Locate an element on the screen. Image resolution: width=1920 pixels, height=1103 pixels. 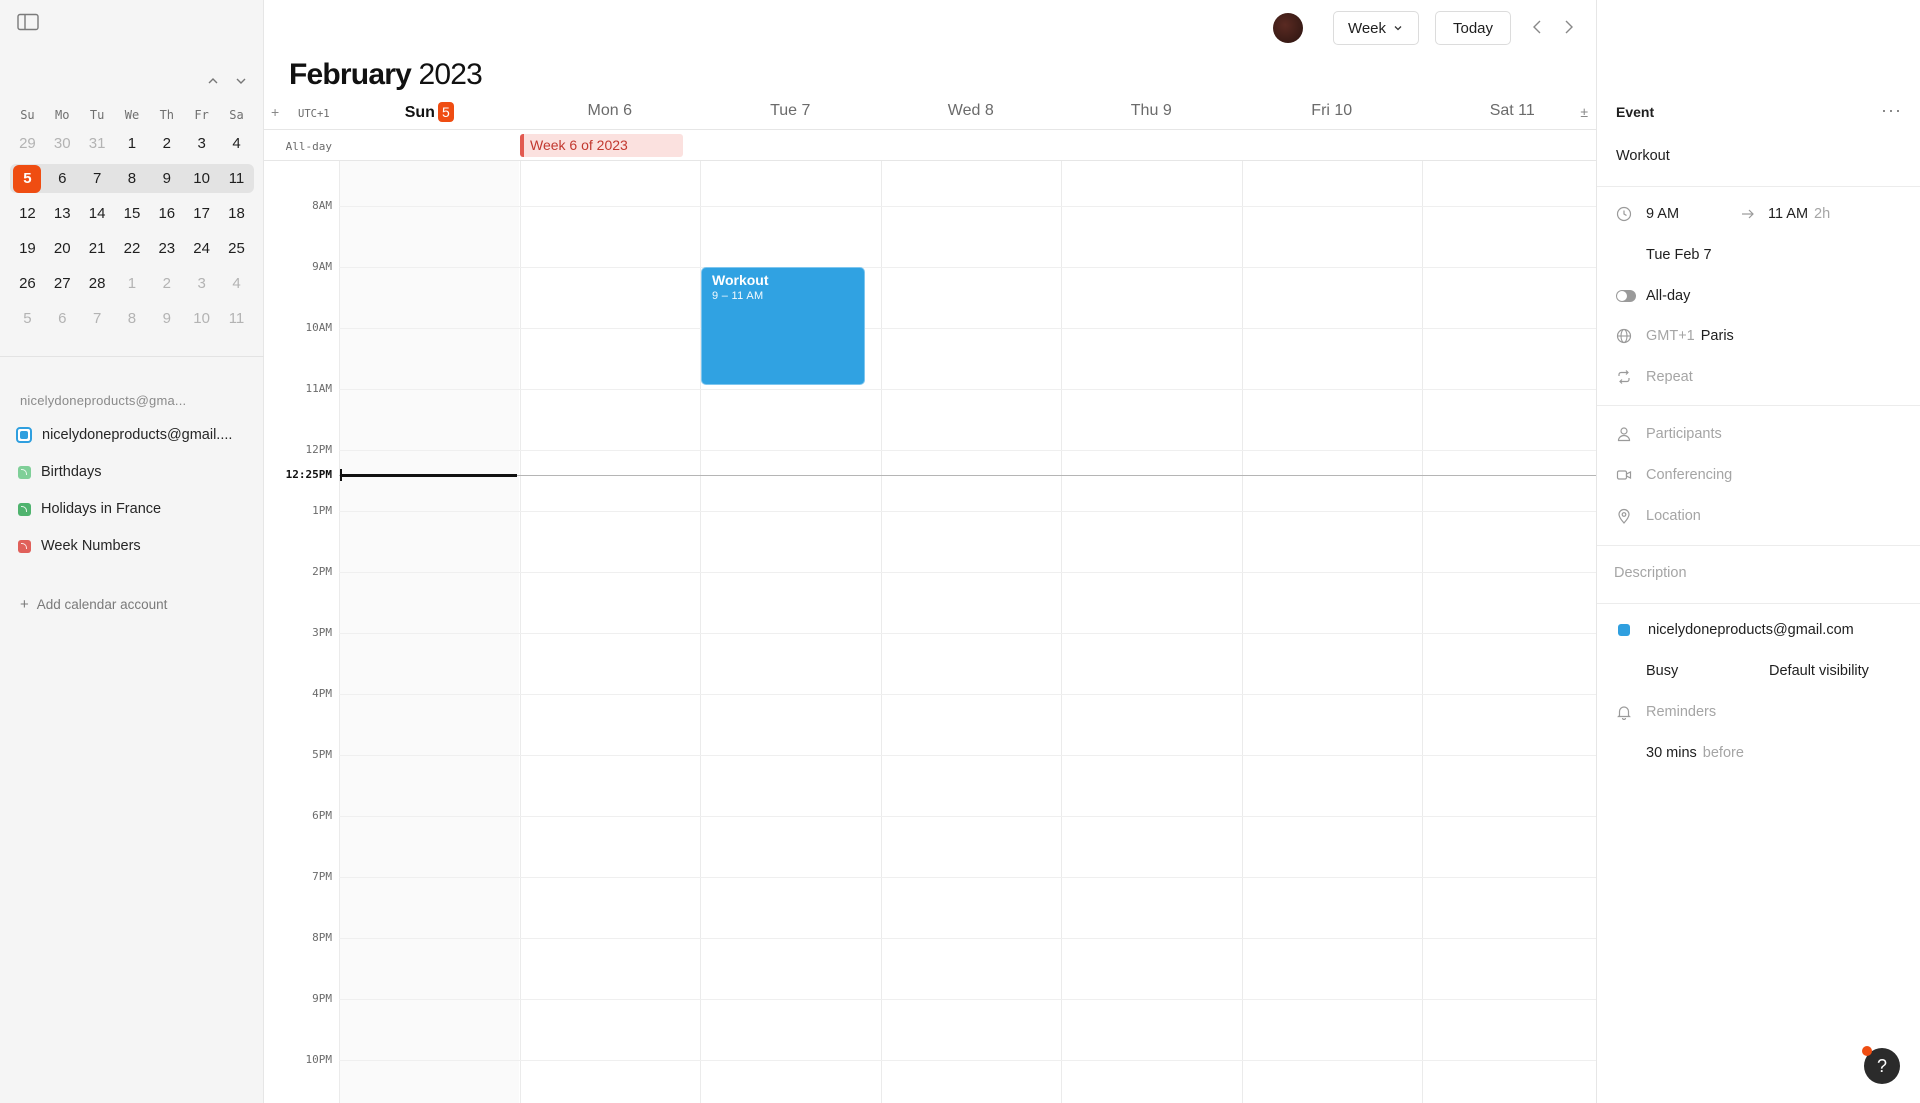
mini-calendar-day: 31 is located at coordinates (97, 143).